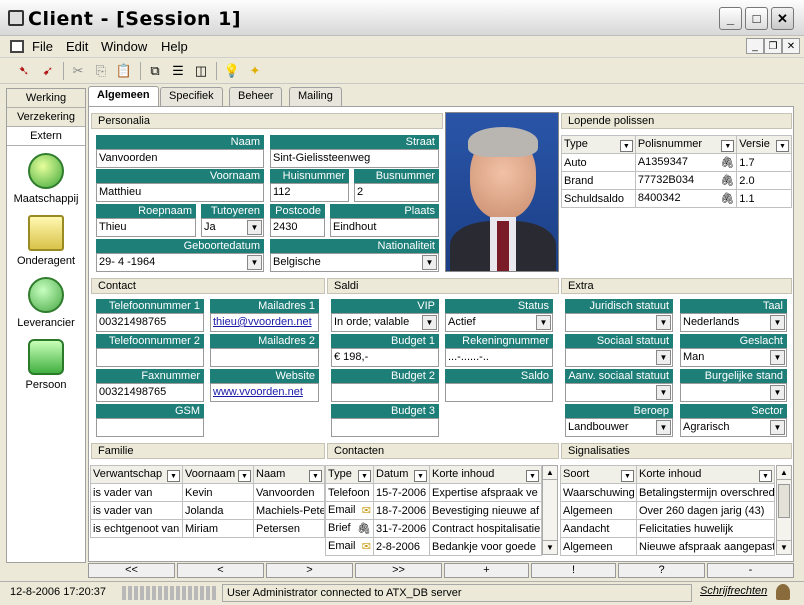 This screenshot has height=605, width=804. Describe the element at coordinates (201, 71) in the screenshot. I see `tile-vertical-icon: ◫` at that location.